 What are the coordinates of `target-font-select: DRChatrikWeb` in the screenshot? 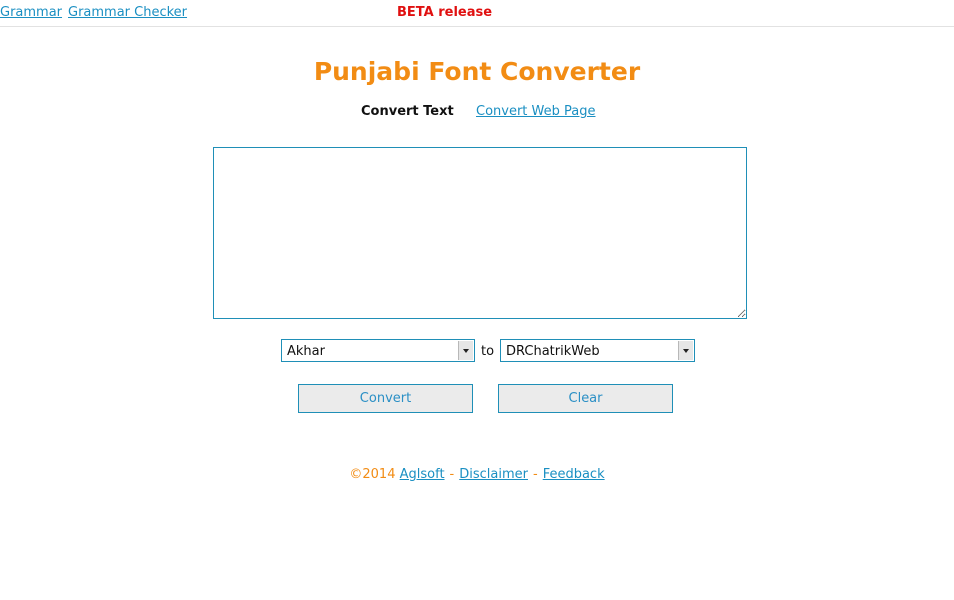 It's located at (597, 350).